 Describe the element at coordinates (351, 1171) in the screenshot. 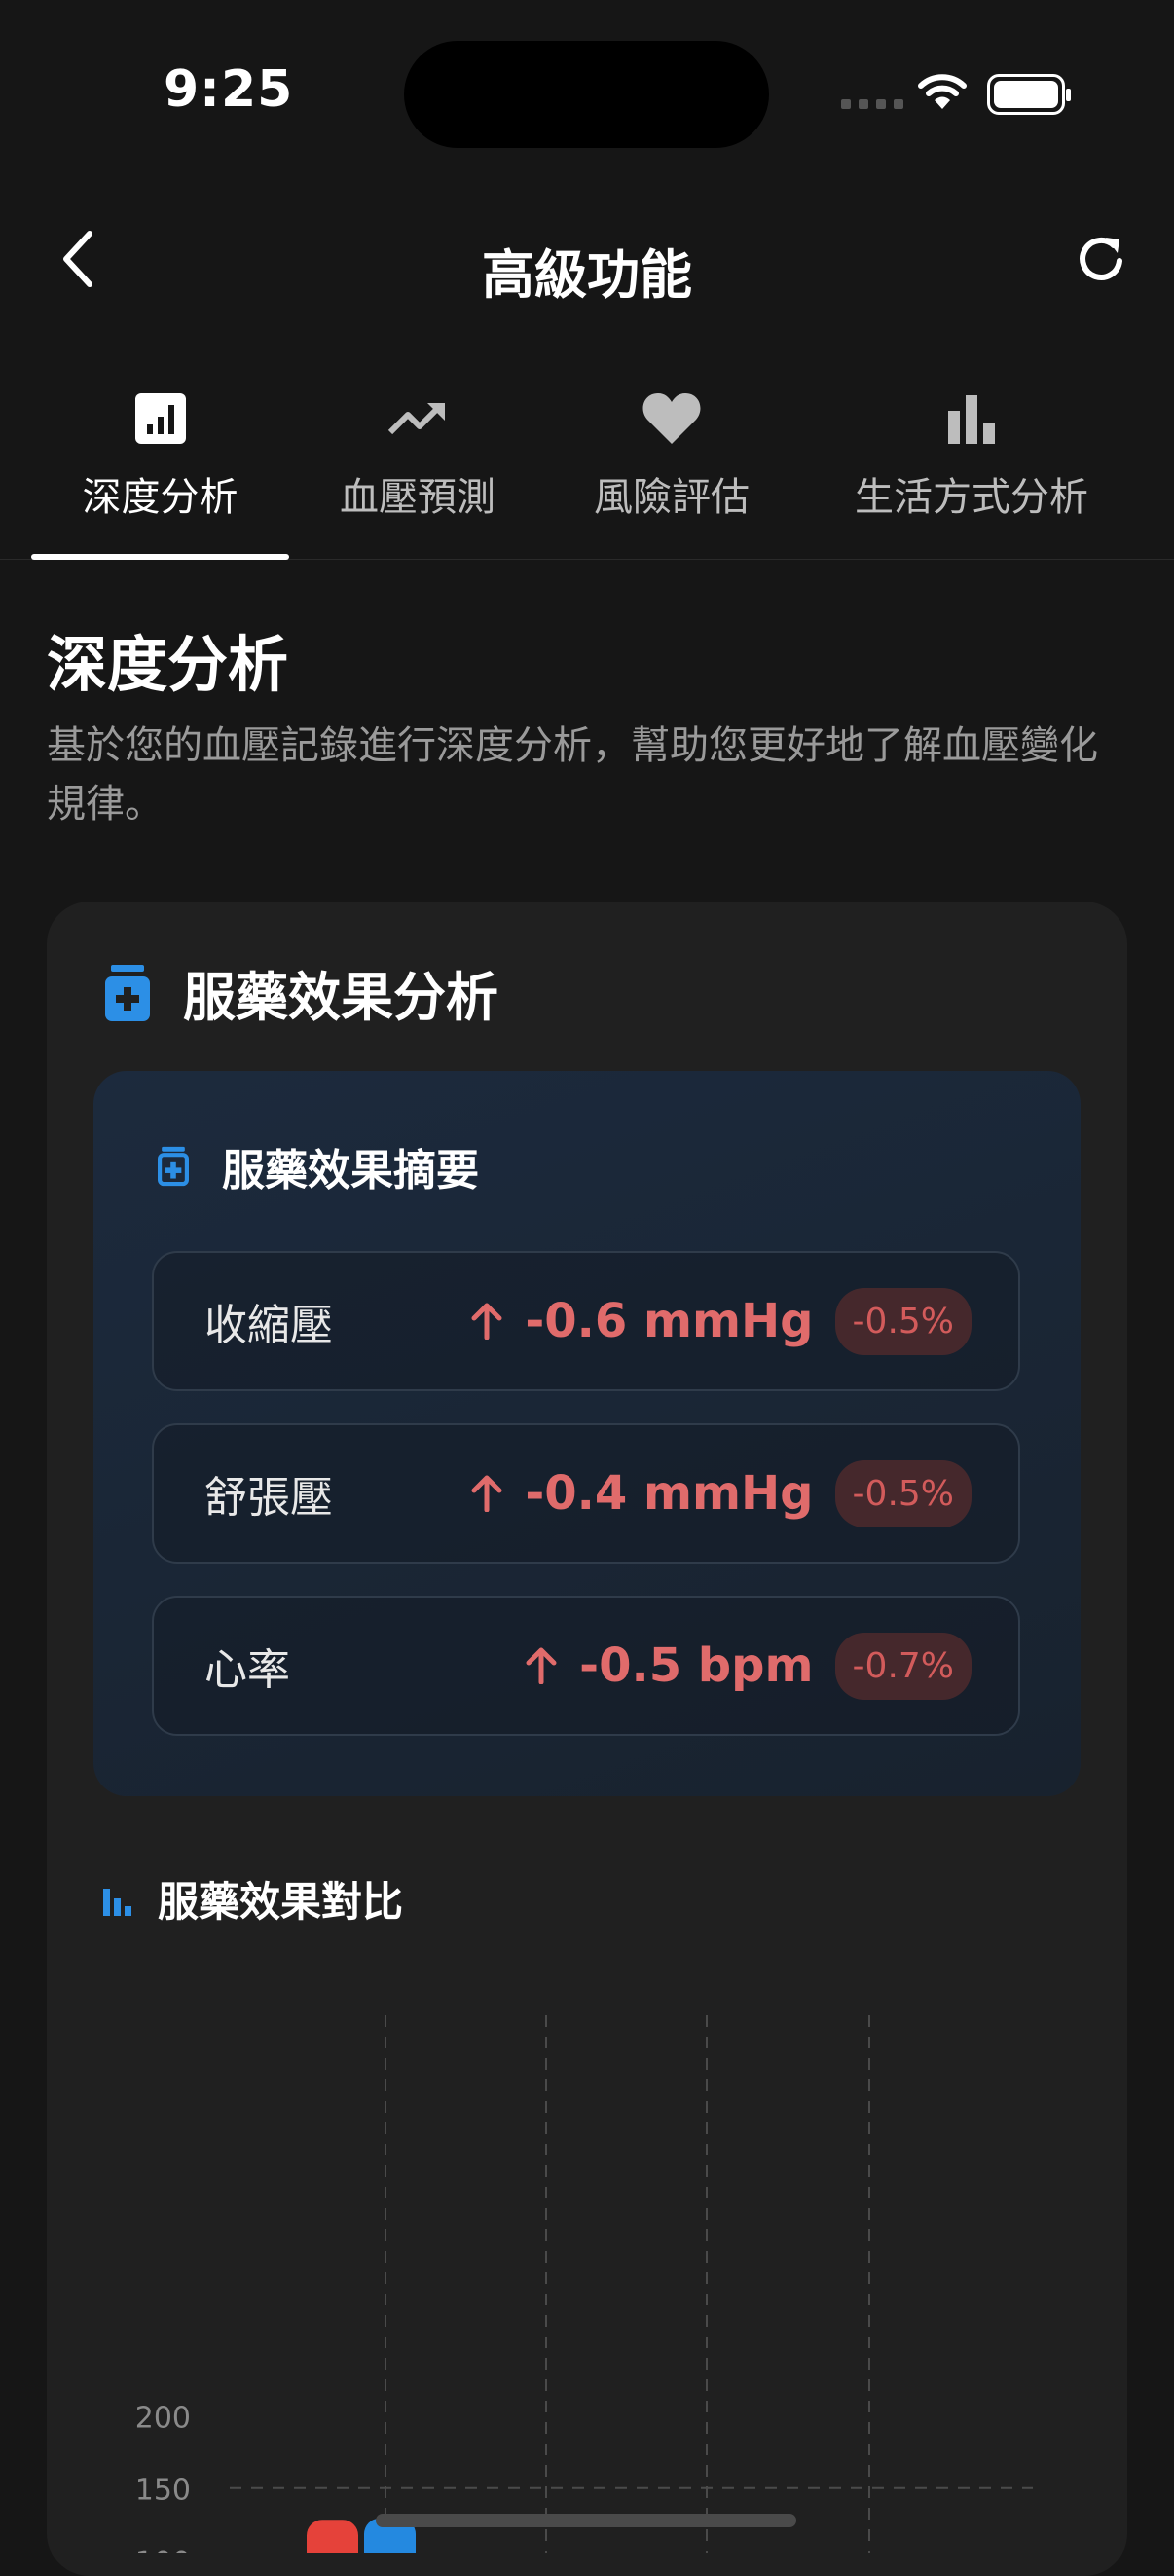

I see `summary-title: 服藥效果摘要` at that location.